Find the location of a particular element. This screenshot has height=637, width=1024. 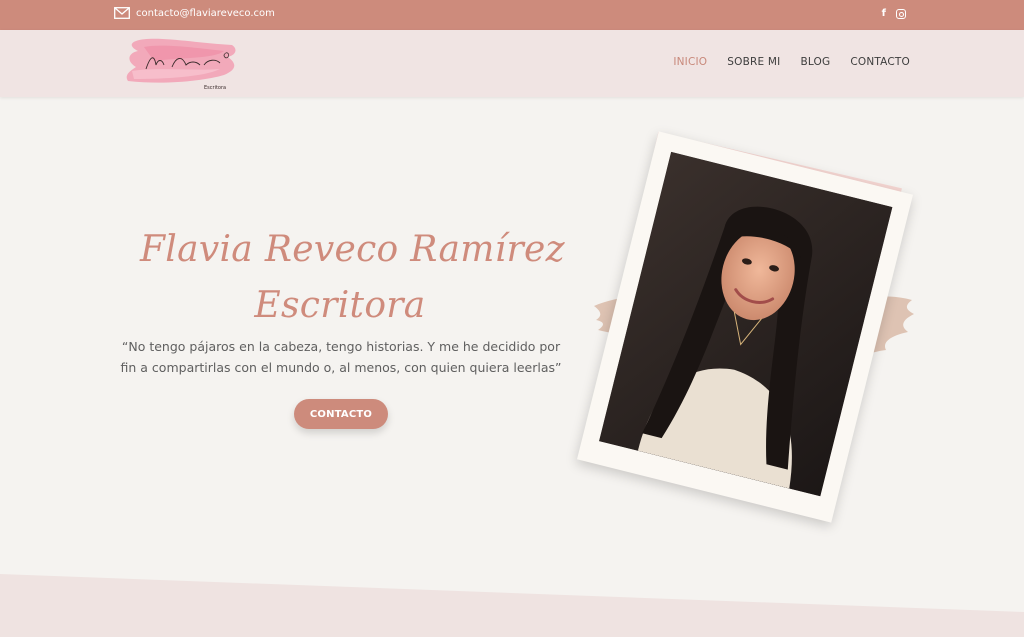

logo-subtext: Escritora is located at coordinates (215, 88).